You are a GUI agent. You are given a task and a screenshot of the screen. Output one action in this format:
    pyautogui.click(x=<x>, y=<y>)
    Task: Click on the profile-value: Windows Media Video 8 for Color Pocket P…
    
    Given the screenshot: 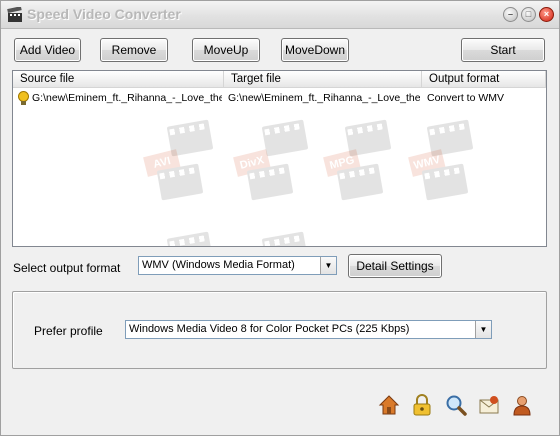 What is the action you would take?
    pyautogui.click(x=269, y=329)
    